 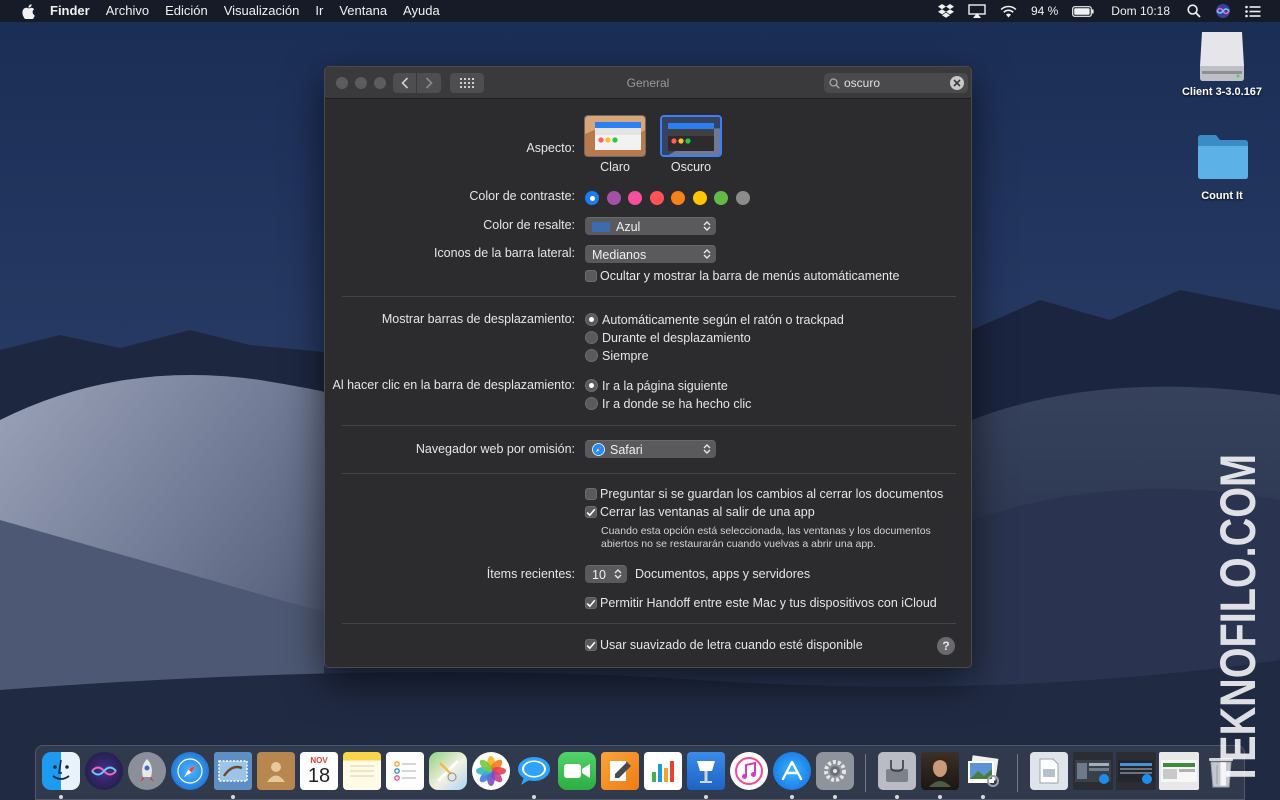 I want to click on ask-keep-changes-checkbox, so click(x=591, y=494).